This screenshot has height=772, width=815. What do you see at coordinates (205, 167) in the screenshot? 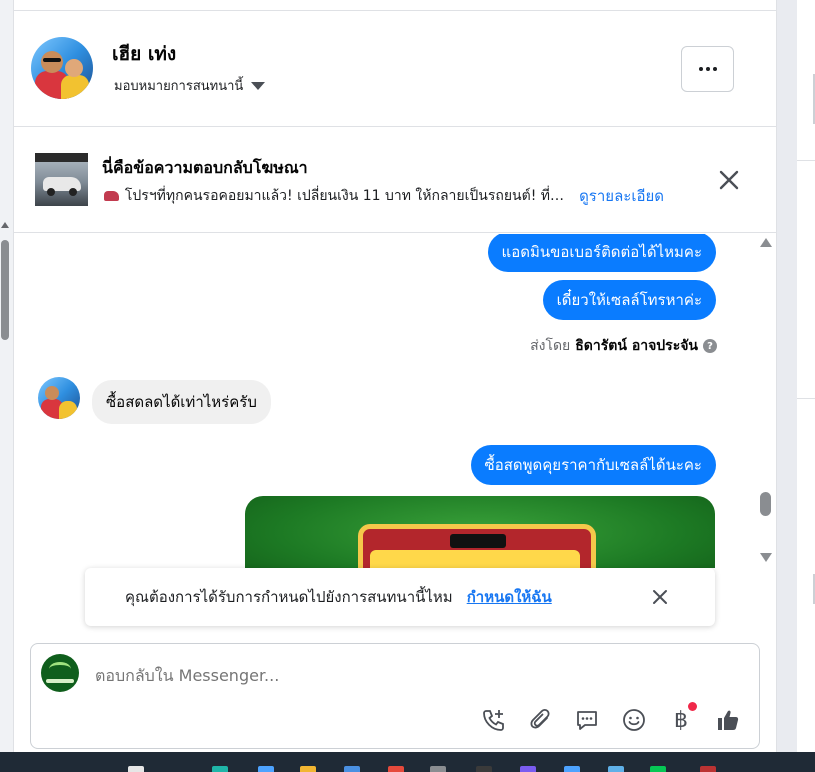
I see `ad-reply-title: นี่คือข้อความตอบกลับโฆษณา` at bounding box center [205, 167].